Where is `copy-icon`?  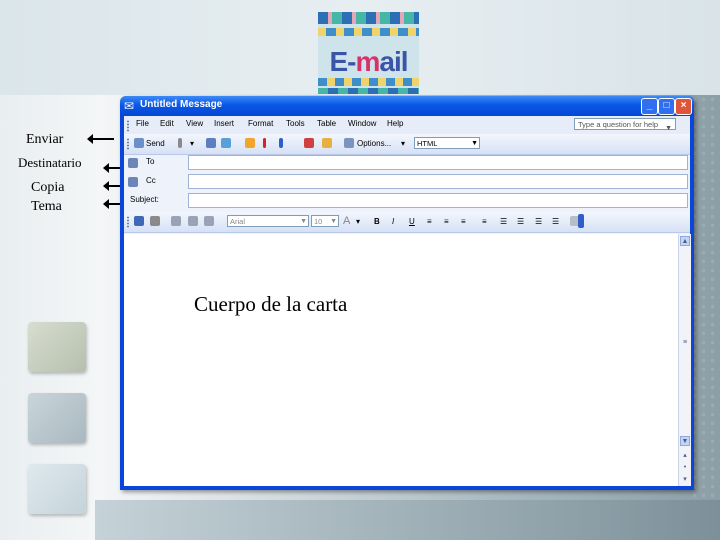 copy-icon is located at coordinates (193, 221).